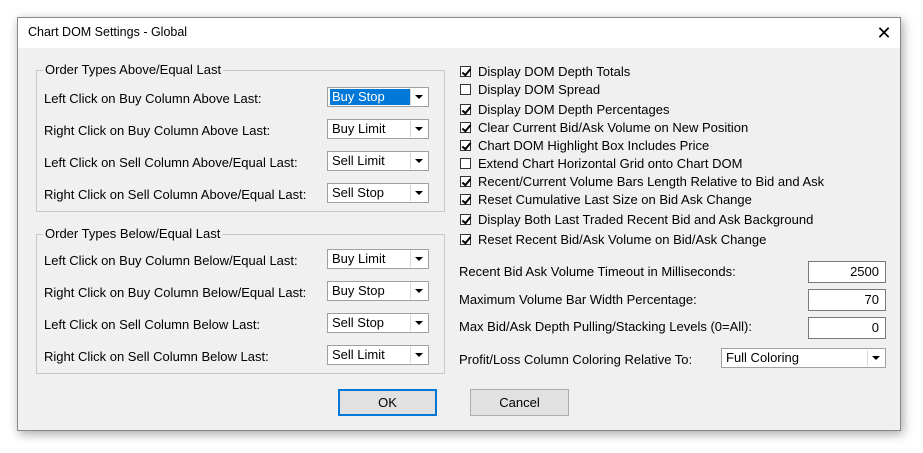 This screenshot has height=453, width=923. What do you see at coordinates (554, 71) in the screenshot?
I see `checkbox-label: Display DOM Depth Totals` at bounding box center [554, 71].